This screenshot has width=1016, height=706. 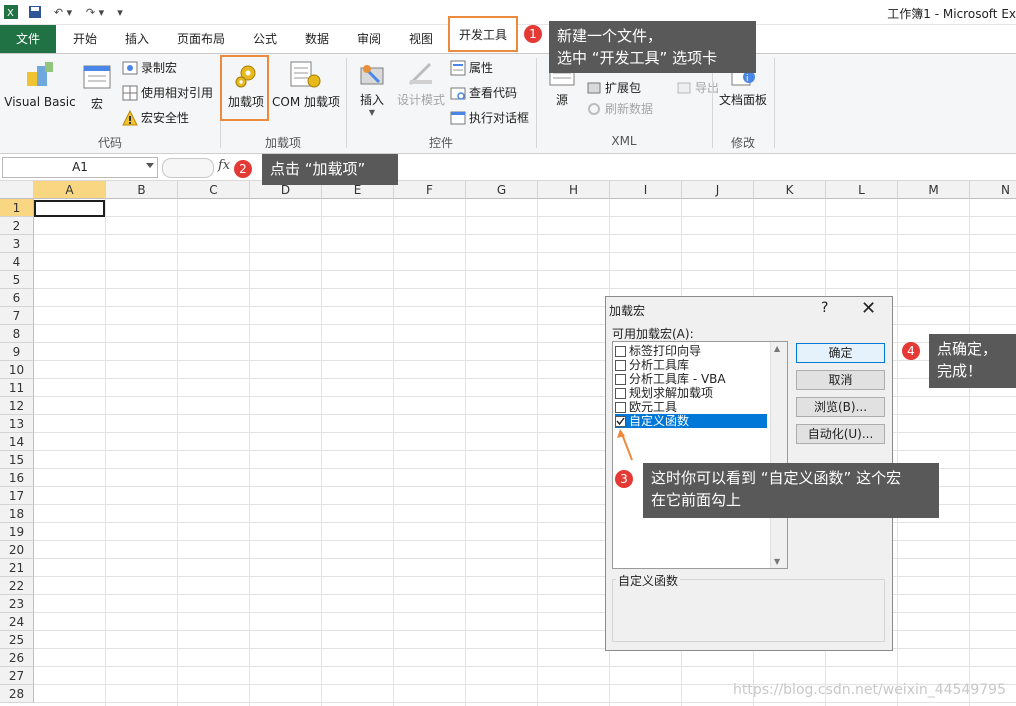 What do you see at coordinates (95, 12) in the screenshot?
I see `redo-icon: ↷ ▾` at bounding box center [95, 12].